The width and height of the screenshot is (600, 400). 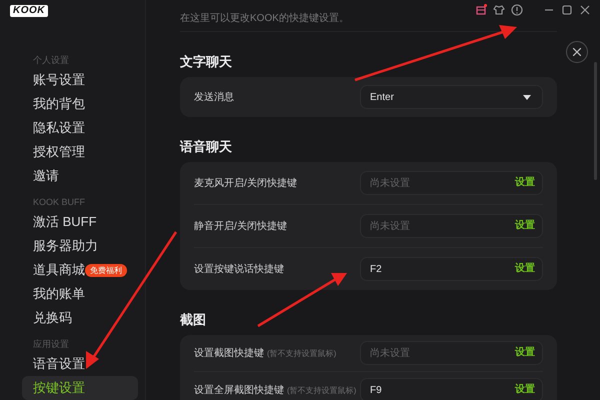 I want to click on setting-label: 发送消息, so click(x=214, y=97).